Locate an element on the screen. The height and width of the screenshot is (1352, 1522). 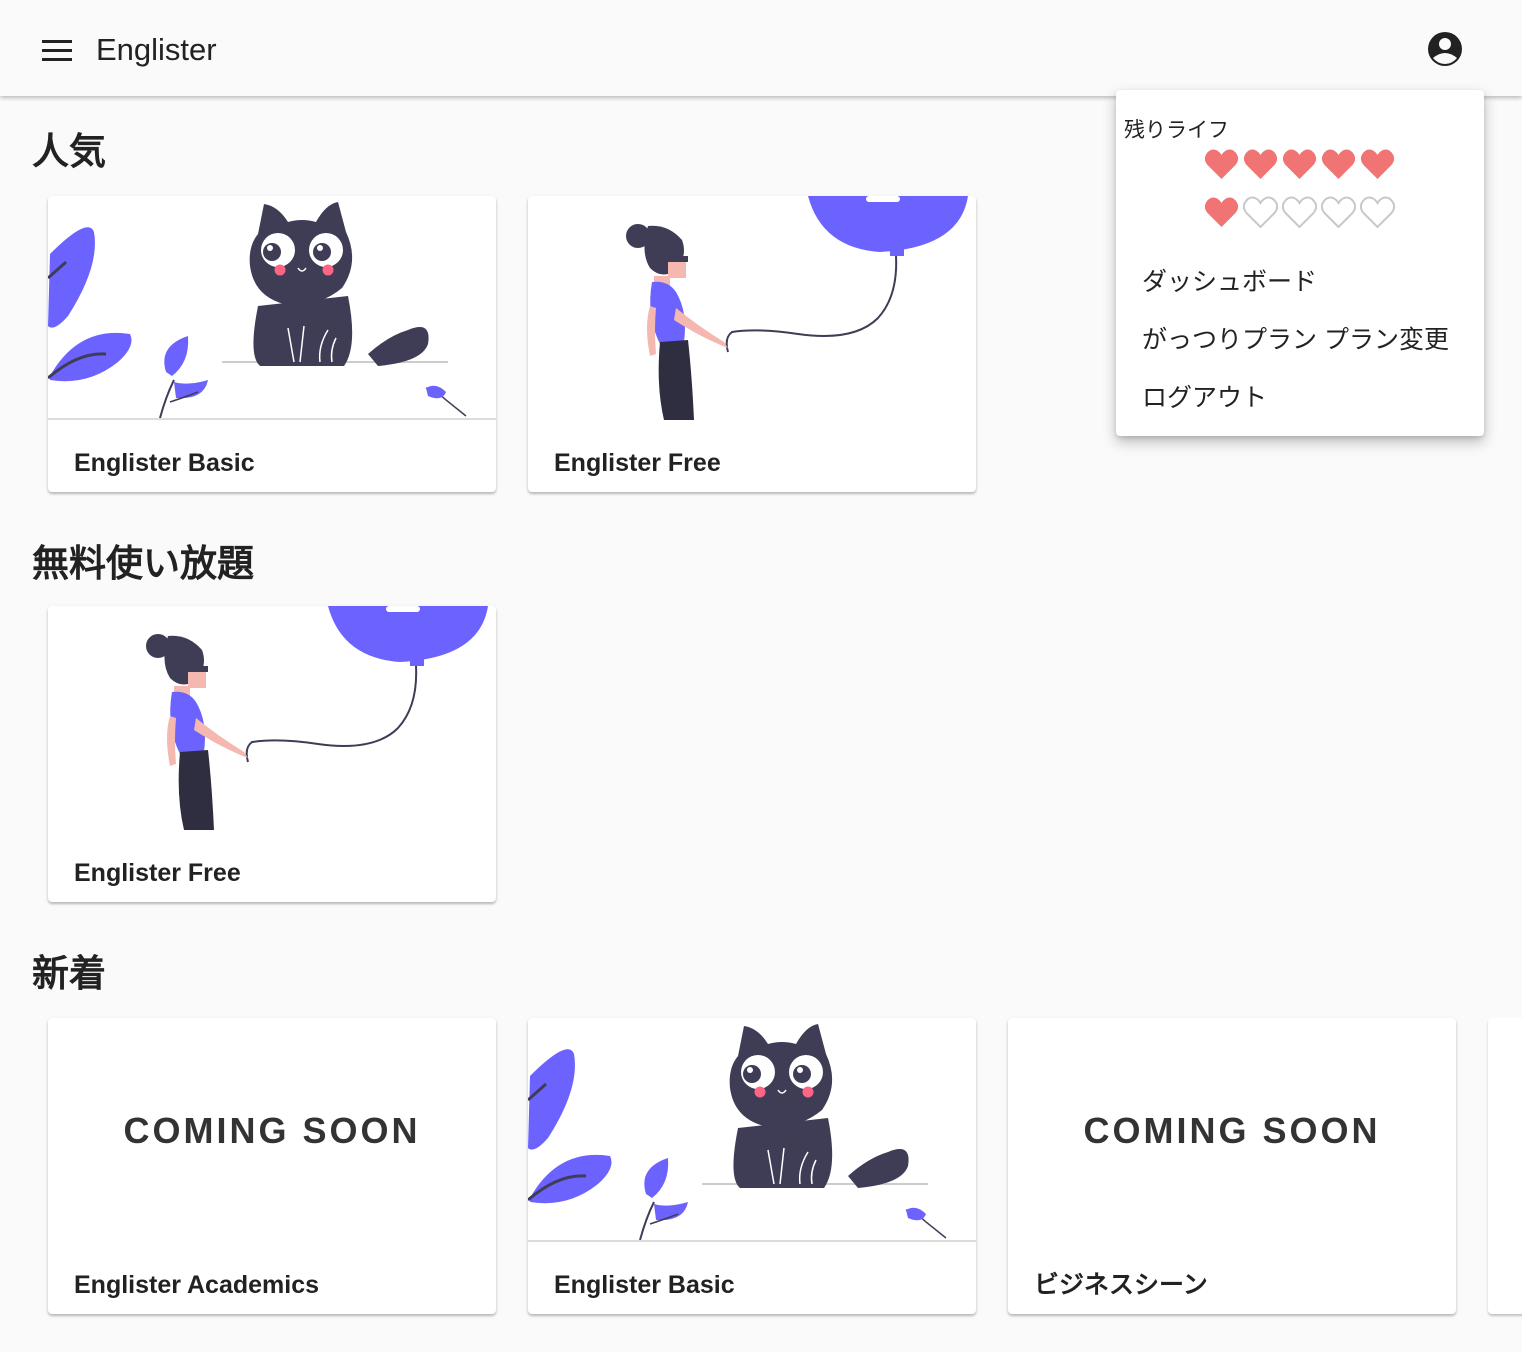
menu-item-dashboard: ダッシュボード is located at coordinates (1229, 280).